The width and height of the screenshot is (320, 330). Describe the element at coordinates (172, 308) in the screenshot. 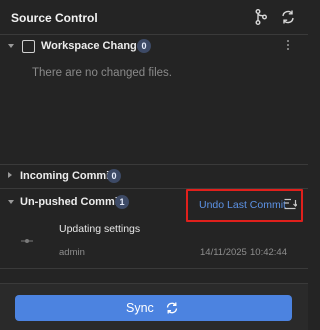

I see `sync-icon` at that location.